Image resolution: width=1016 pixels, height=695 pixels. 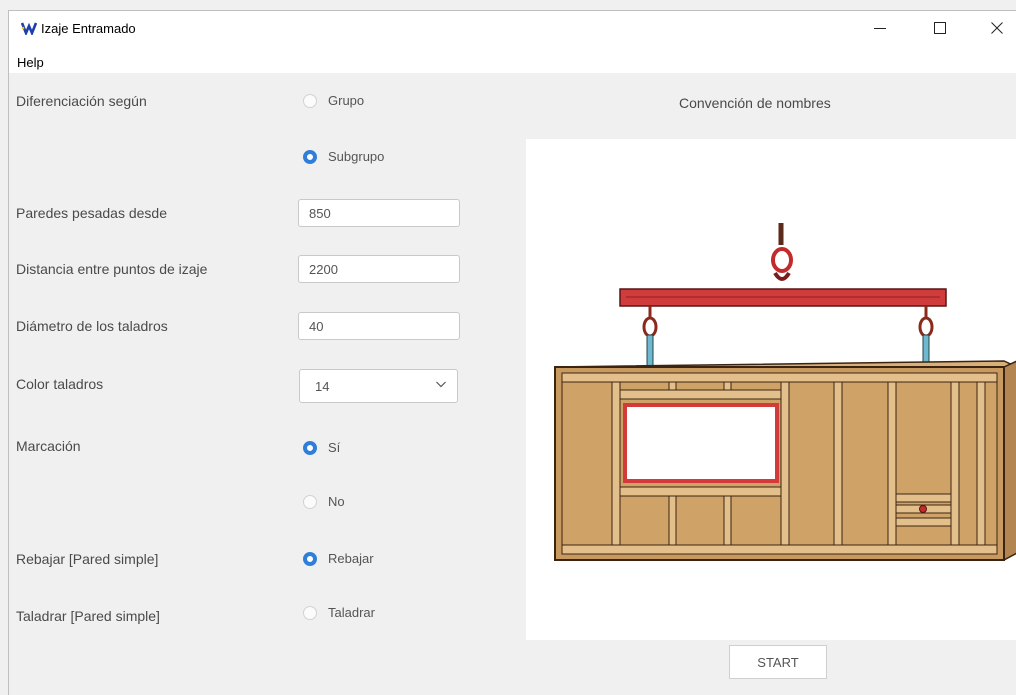 What do you see at coordinates (351, 558) in the screenshot?
I see `radio-rebajar-label: Rebajar` at bounding box center [351, 558].